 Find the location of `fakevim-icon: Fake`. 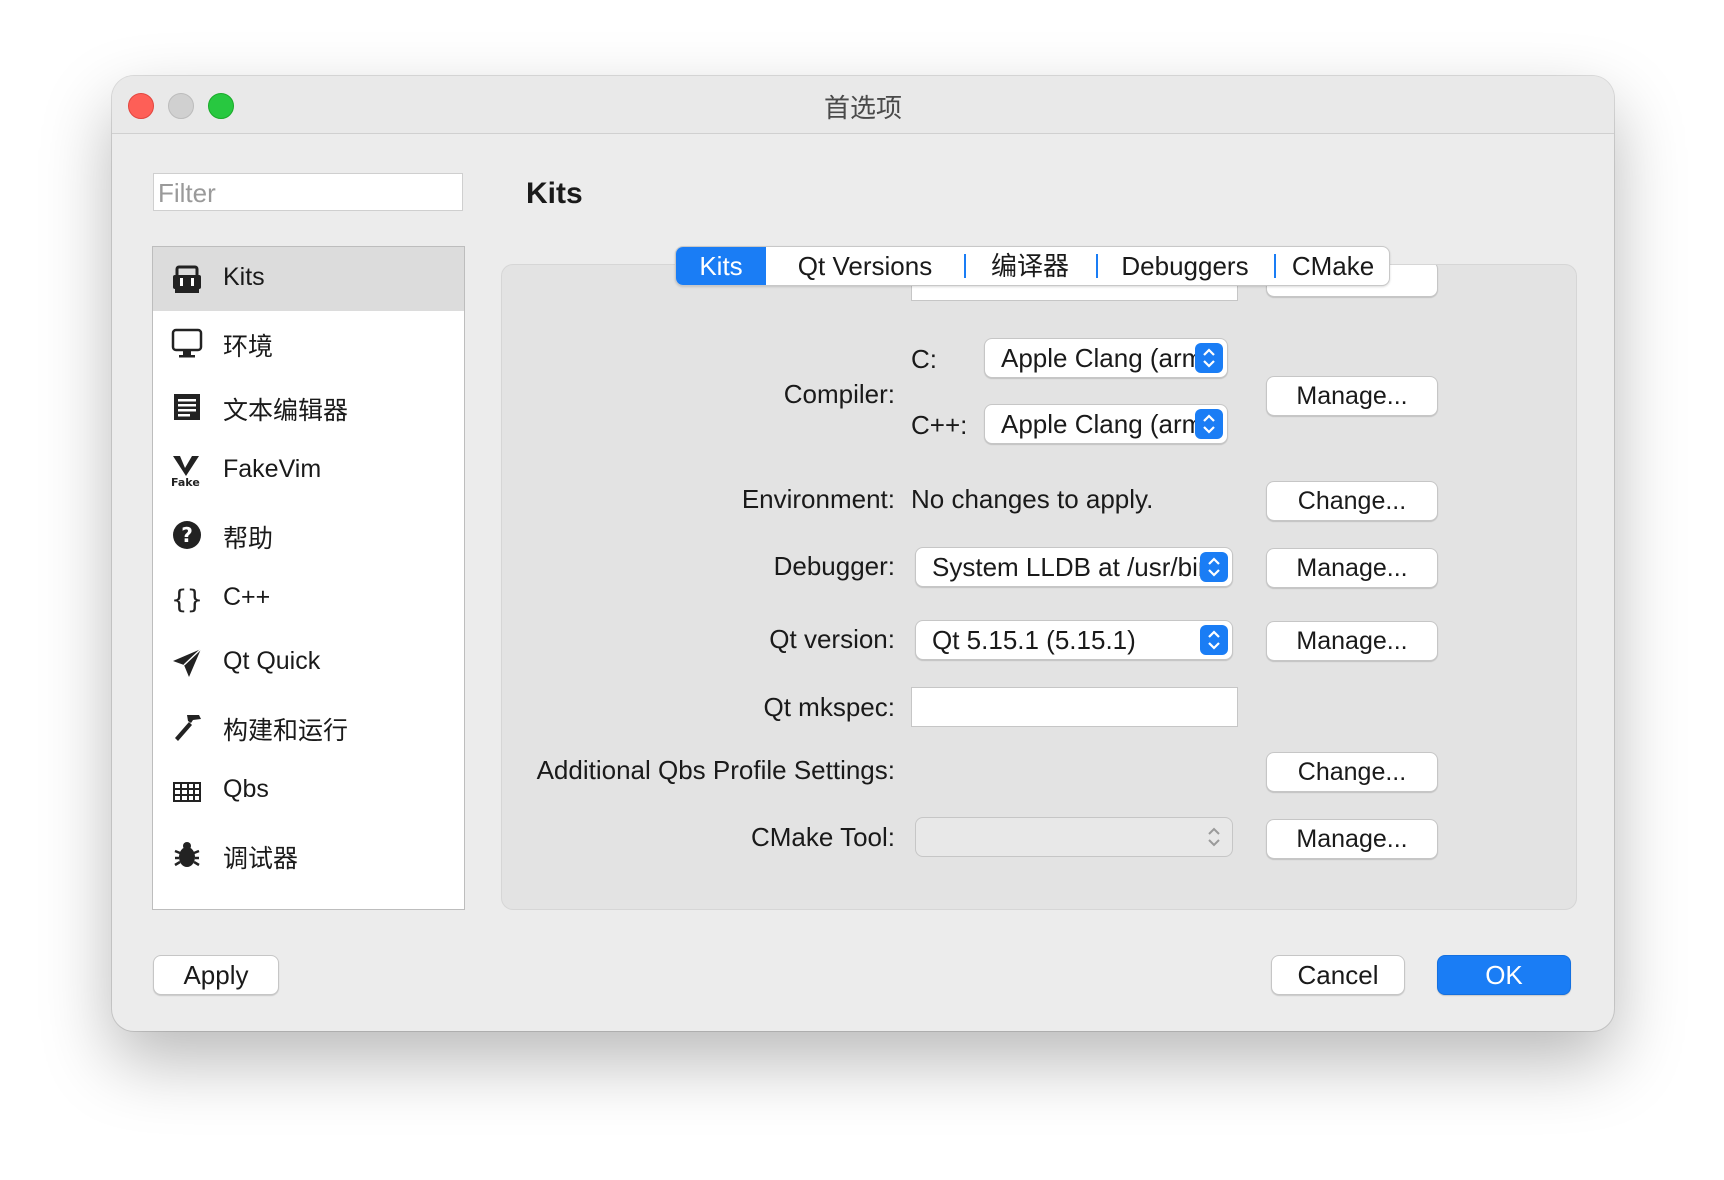

fakevim-icon: Fake is located at coordinates (187, 471).